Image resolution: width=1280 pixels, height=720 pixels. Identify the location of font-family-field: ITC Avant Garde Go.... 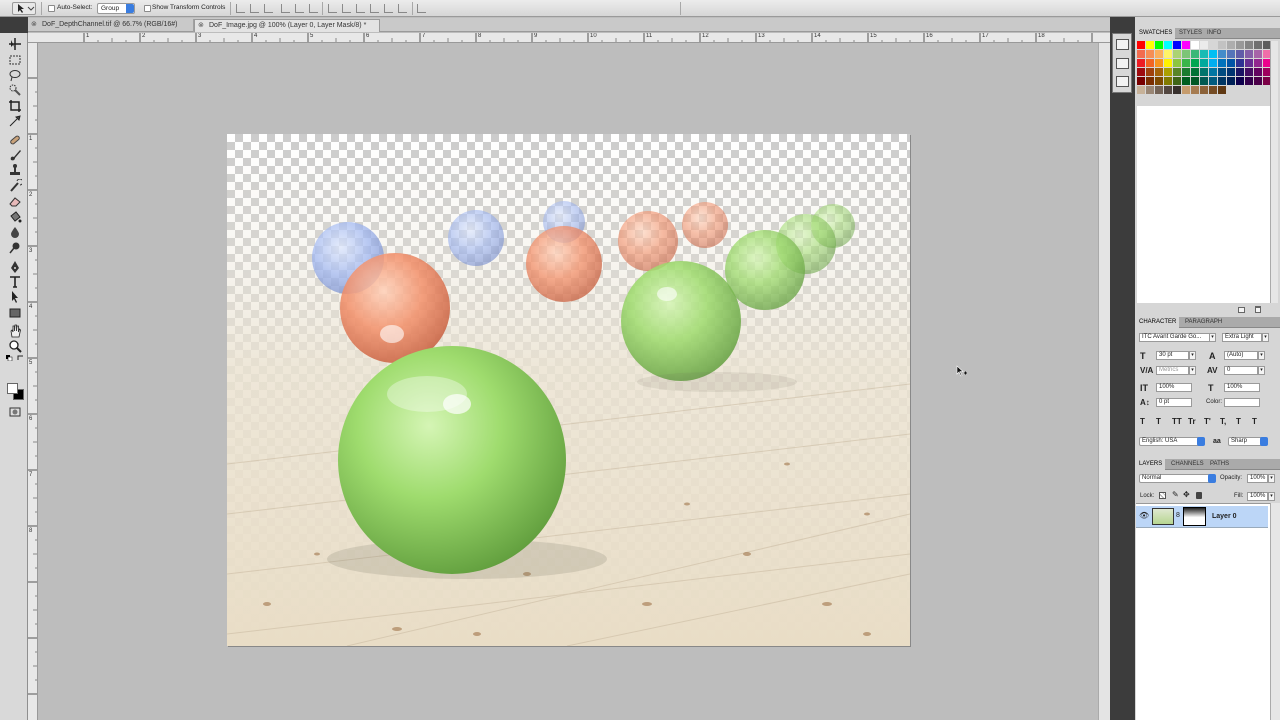
(1175, 337).